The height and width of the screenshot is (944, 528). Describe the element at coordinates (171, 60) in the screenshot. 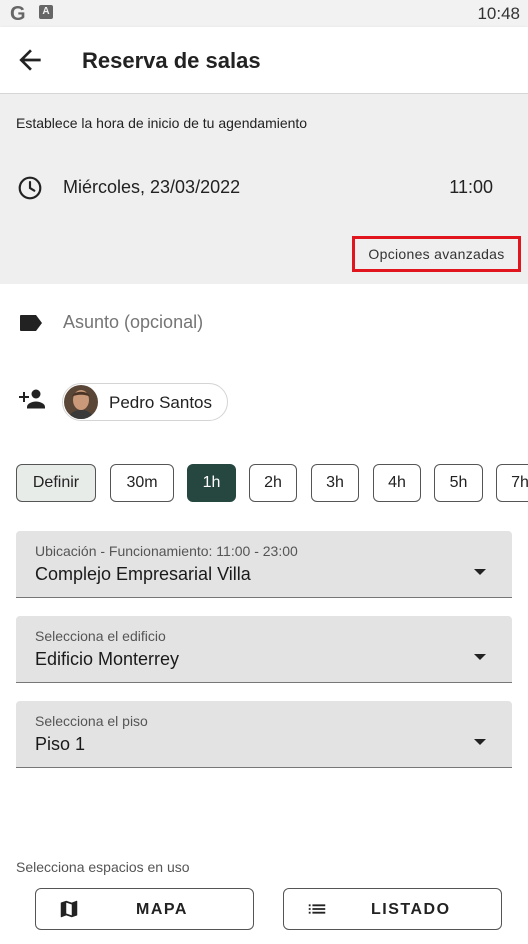

I see `page-title: Reserva de salas` at that location.